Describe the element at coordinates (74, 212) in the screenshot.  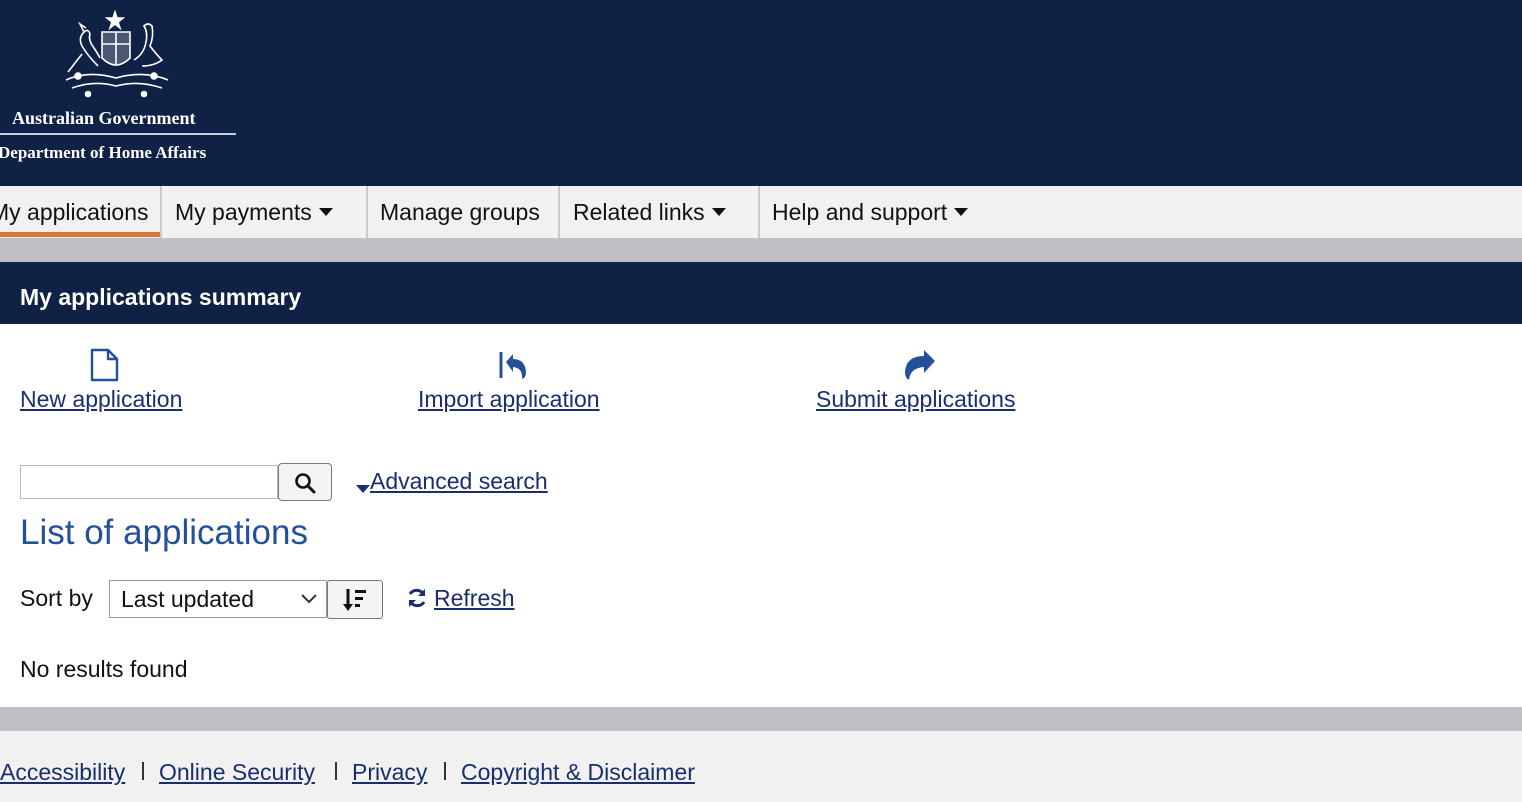
I see `nav-item-label: My applications` at that location.